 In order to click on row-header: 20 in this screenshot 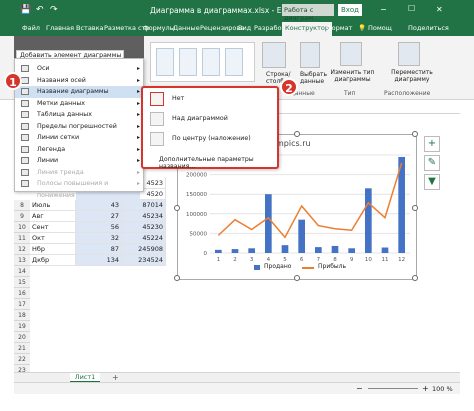, I will do `click(22, 337)`.